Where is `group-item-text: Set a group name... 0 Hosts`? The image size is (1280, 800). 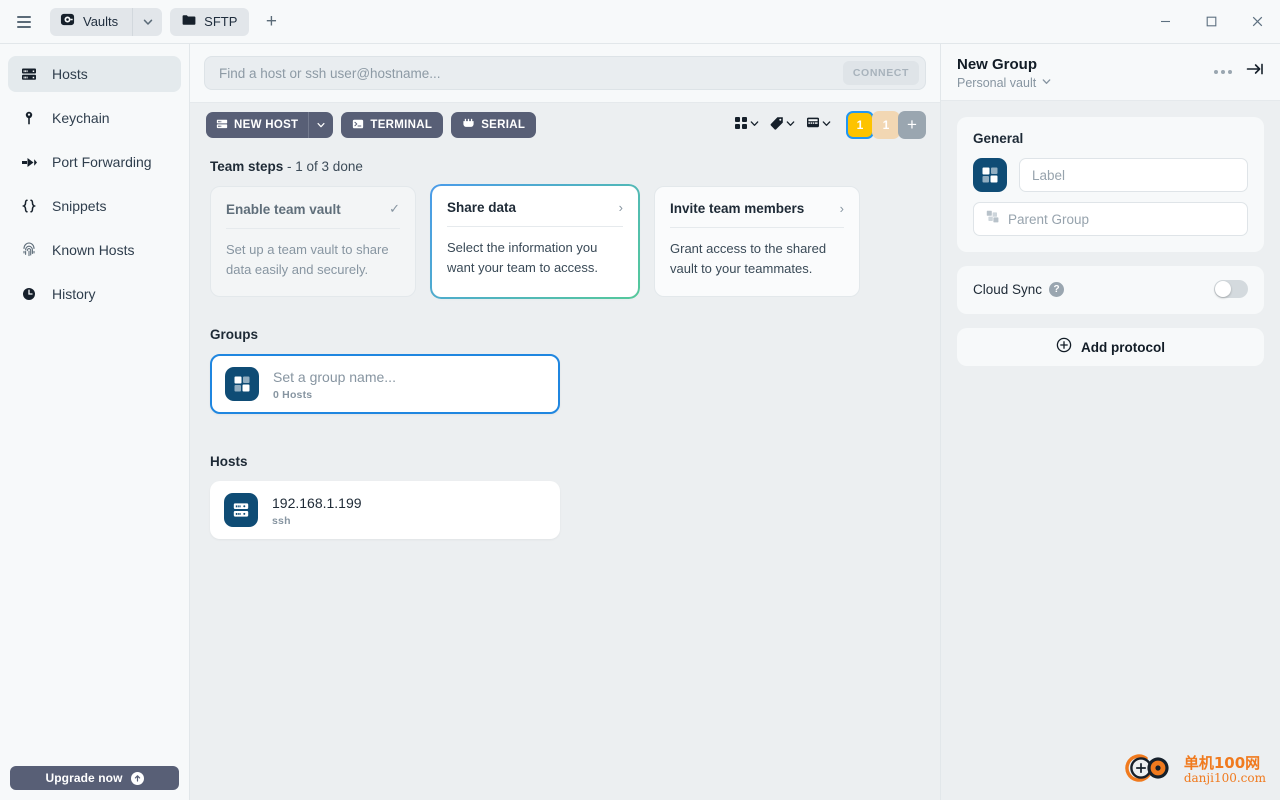 group-item-text: Set a group name... 0 Hosts is located at coordinates (334, 384).